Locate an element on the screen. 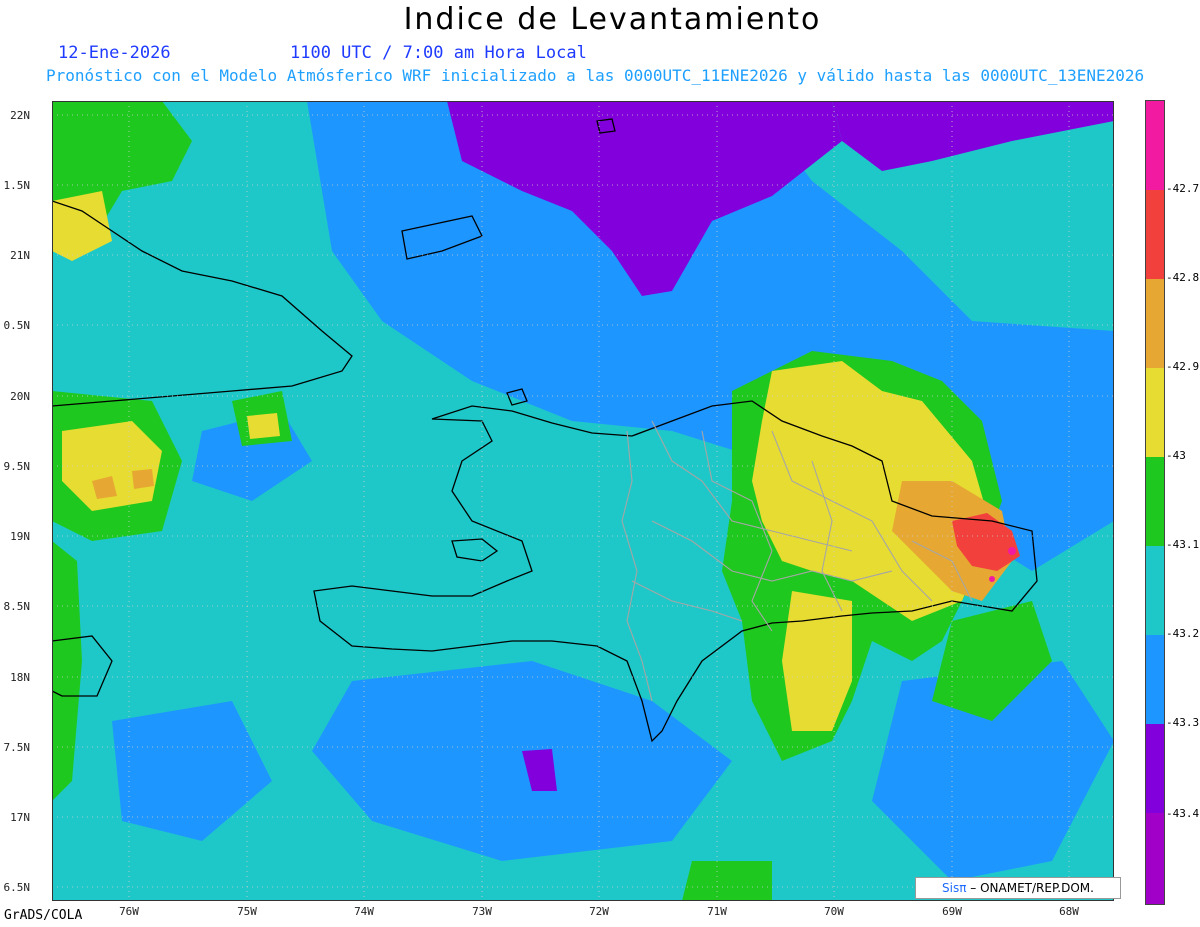 The width and height of the screenshot is (1200, 927). lat-label: 9.5N is located at coordinates (17, 466).